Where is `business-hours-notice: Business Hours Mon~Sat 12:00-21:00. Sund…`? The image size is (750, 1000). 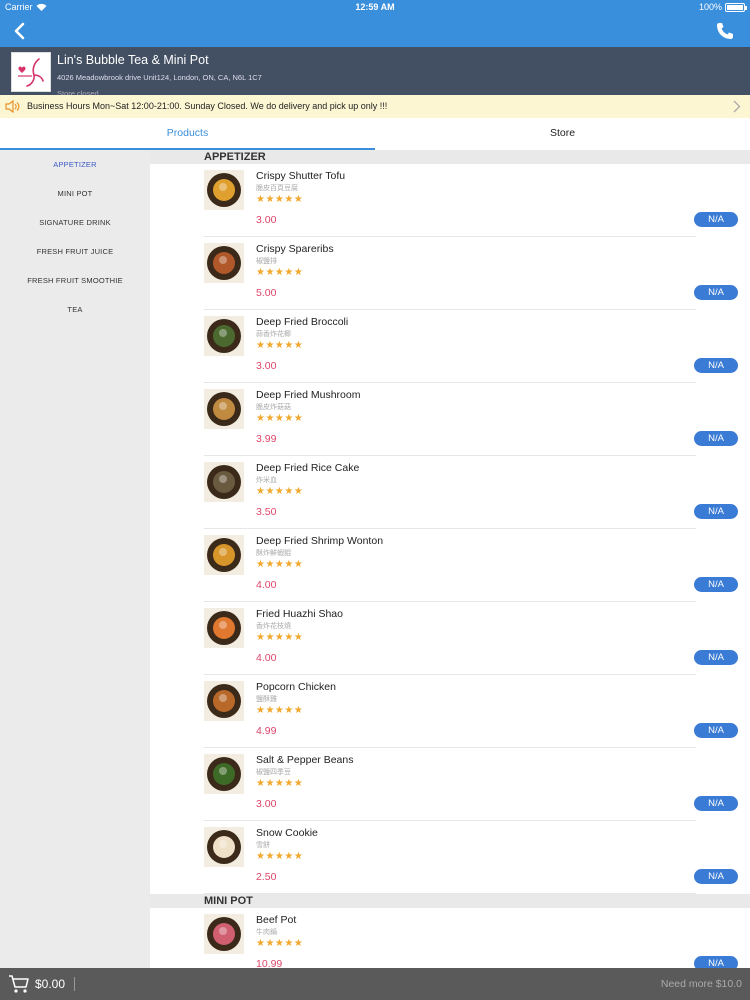
business-hours-notice: Business Hours Mon~Sat 12:00-21:00. Sund… is located at coordinates (375, 106).